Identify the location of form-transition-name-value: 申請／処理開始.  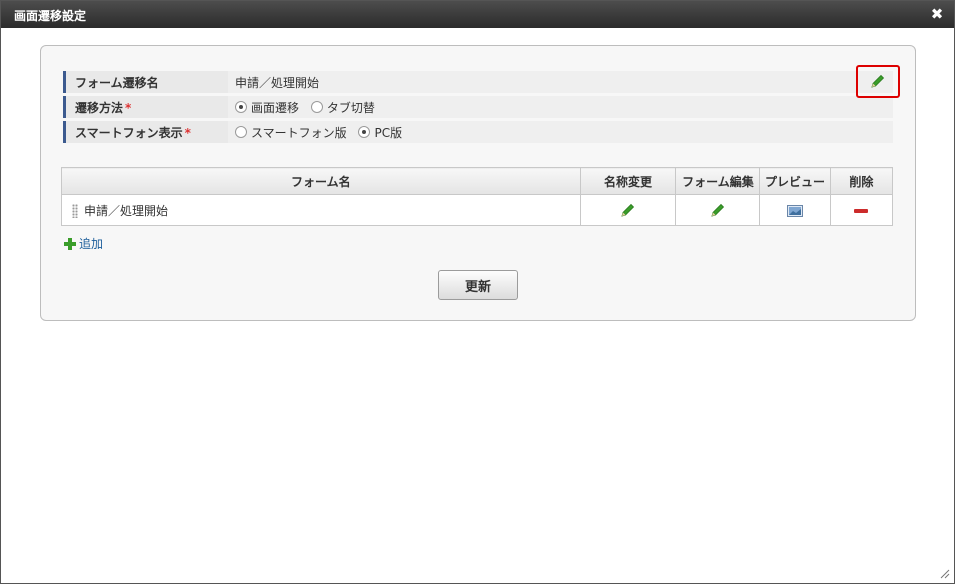
(560, 82).